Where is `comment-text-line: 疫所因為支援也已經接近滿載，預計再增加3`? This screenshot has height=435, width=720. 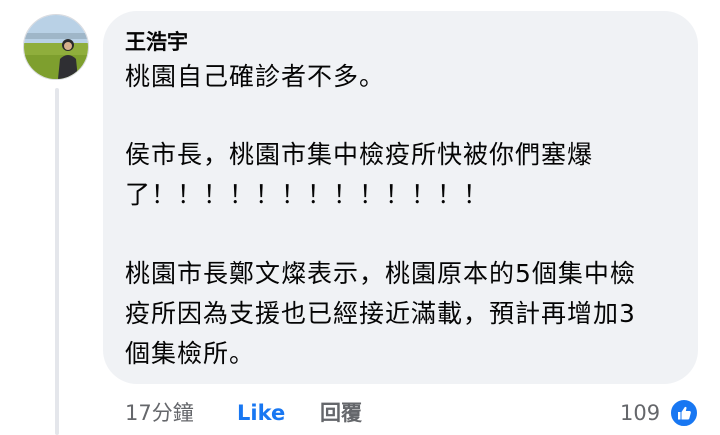
comment-text-line: 疫所因為支援也已經接近滿載，預計再增加3 is located at coordinates (380, 313).